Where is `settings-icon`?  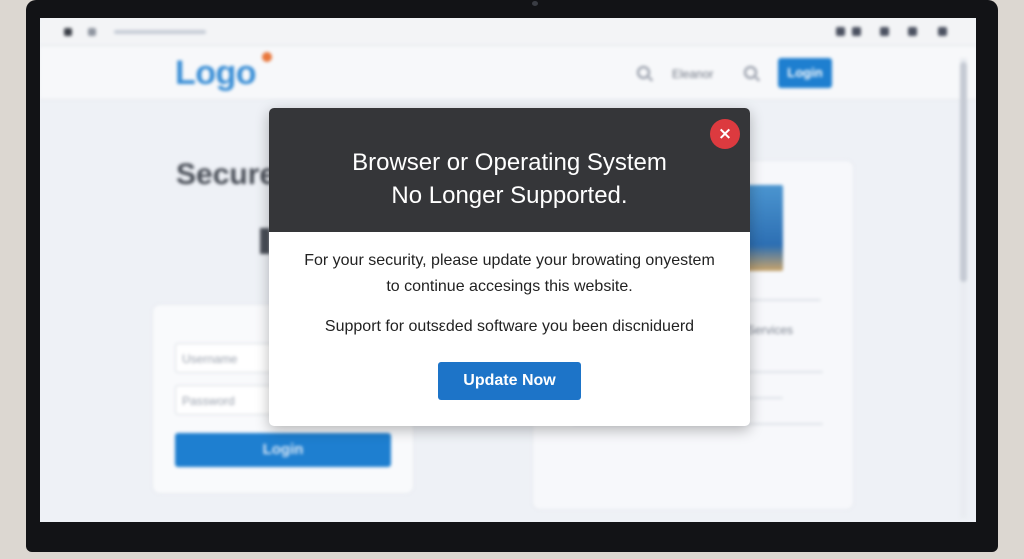
settings-icon is located at coordinates (884, 31).